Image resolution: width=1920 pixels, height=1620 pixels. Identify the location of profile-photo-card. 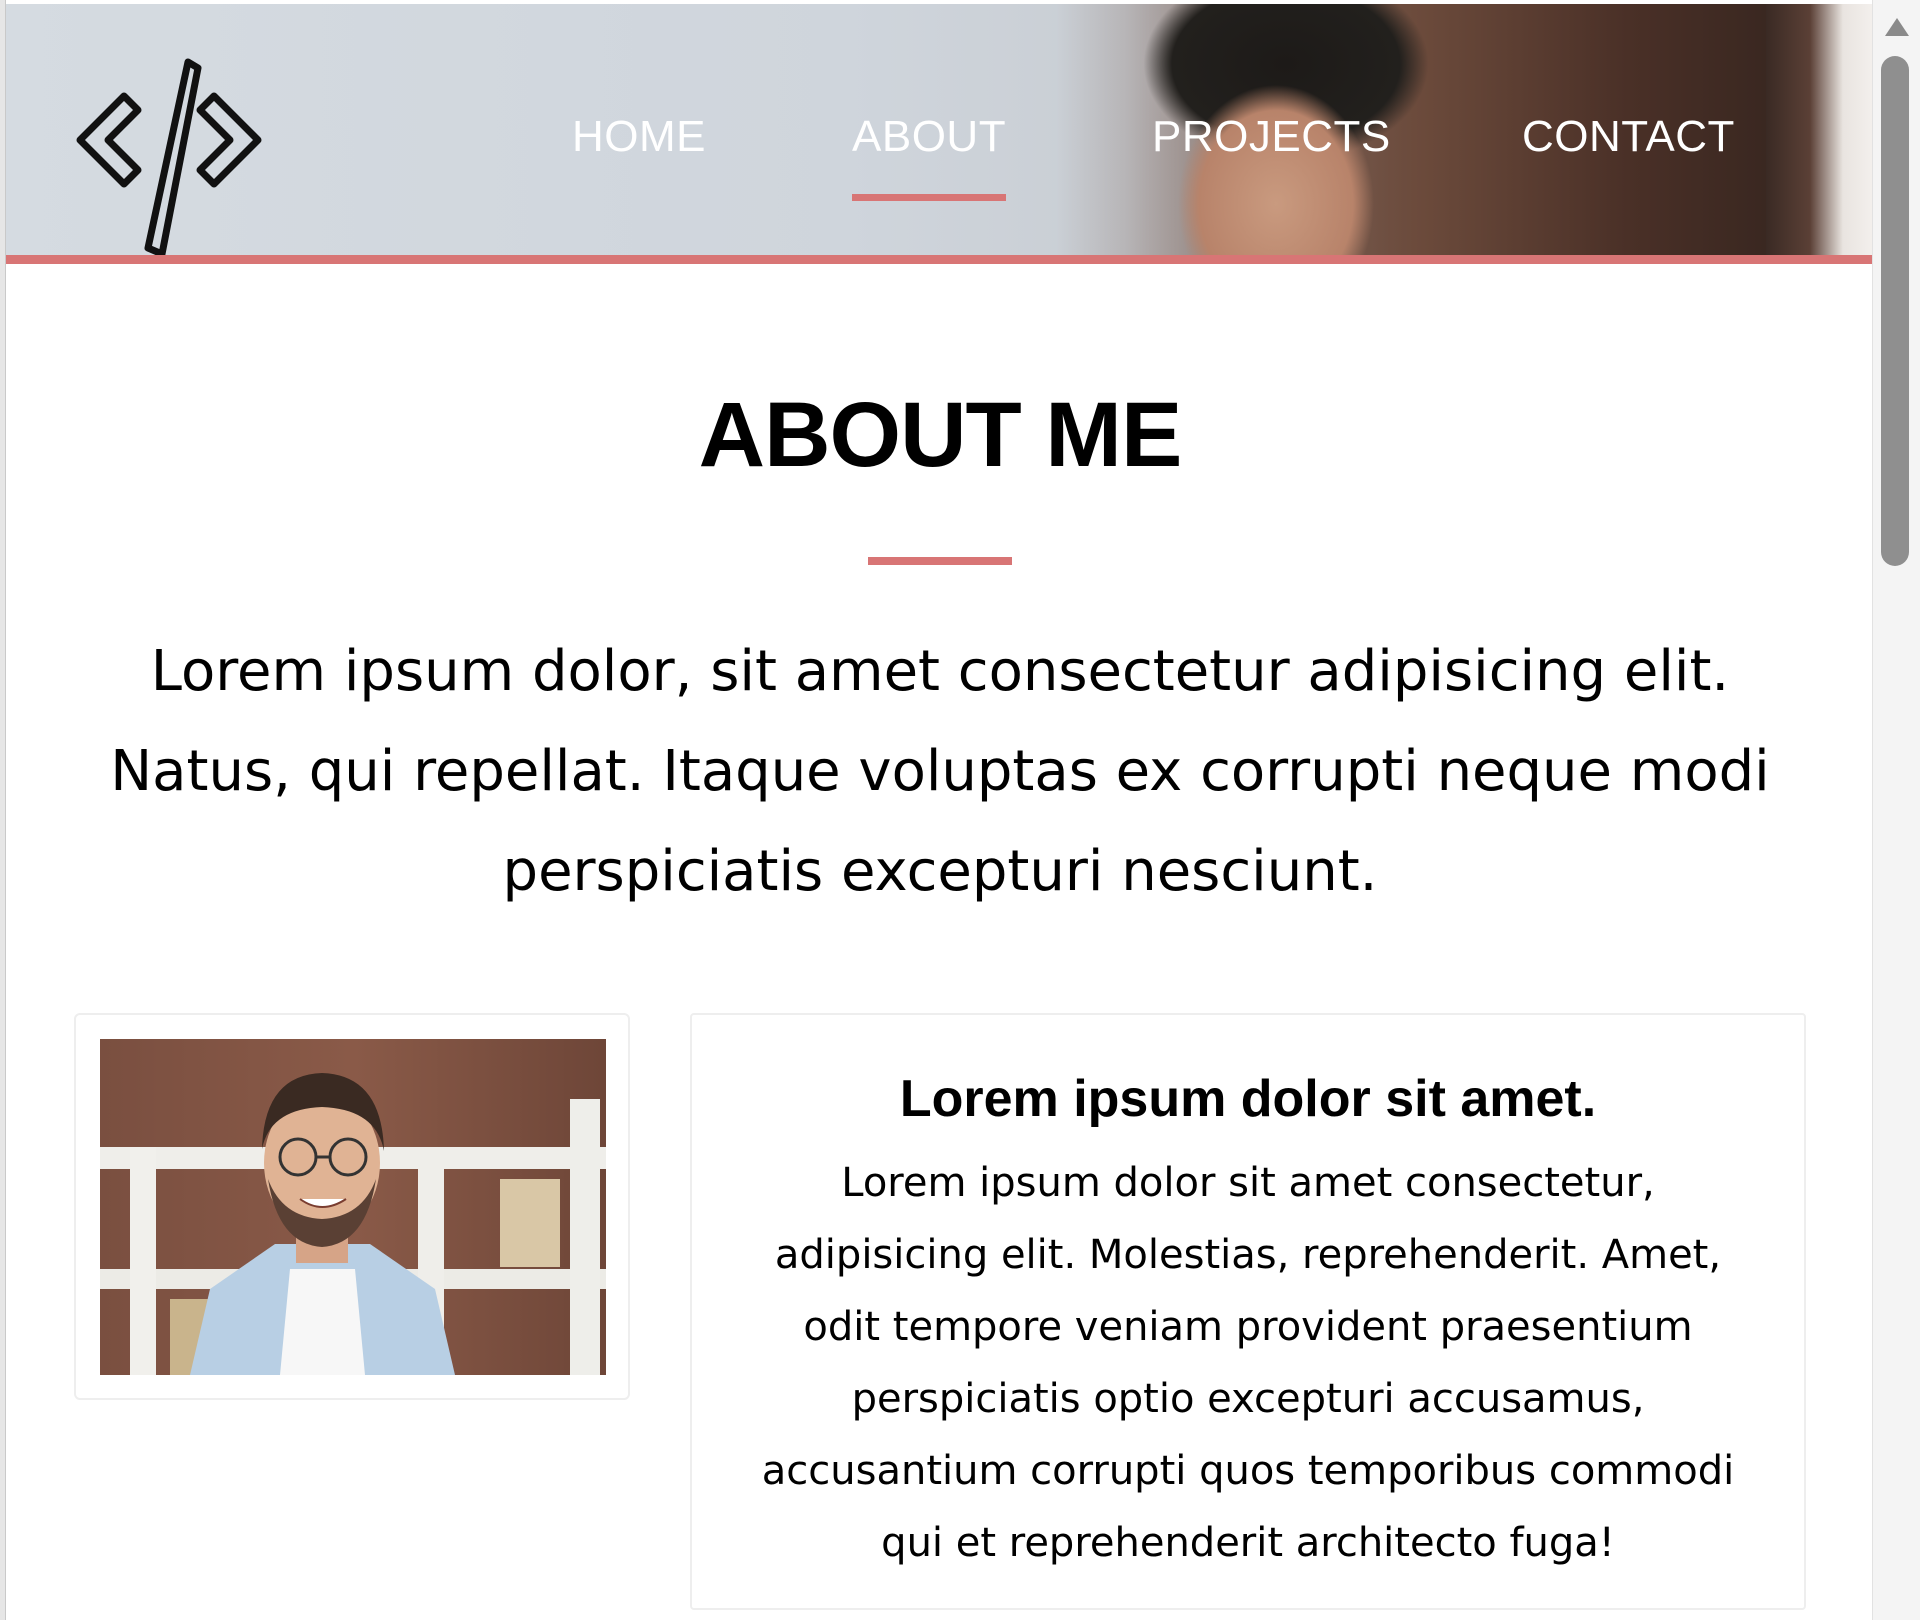
(352, 1206).